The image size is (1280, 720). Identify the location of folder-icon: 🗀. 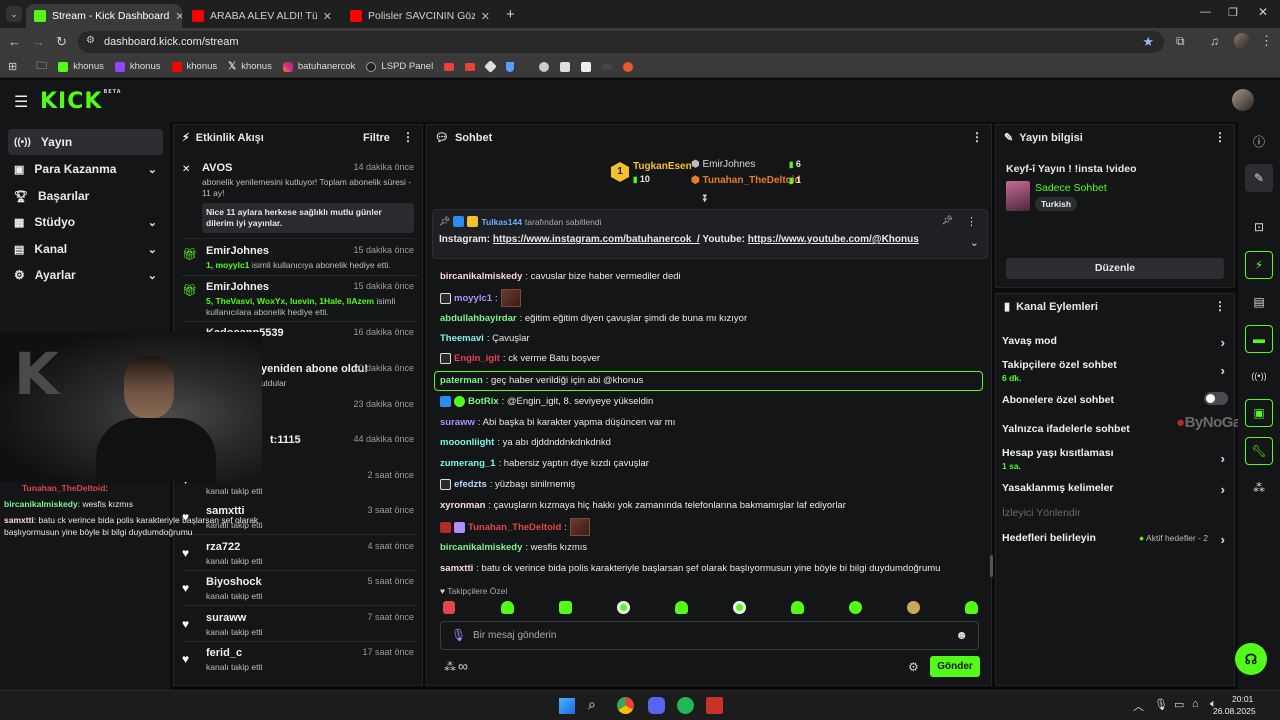
(41, 66).